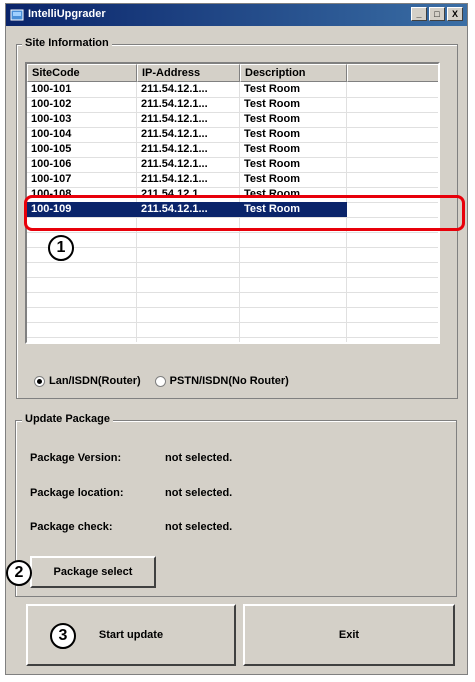 Image resolution: width=475 pixels, height=682 pixels. I want to click on table-row: 100-103 211.54.12.1... Test Room, so click(232, 120).